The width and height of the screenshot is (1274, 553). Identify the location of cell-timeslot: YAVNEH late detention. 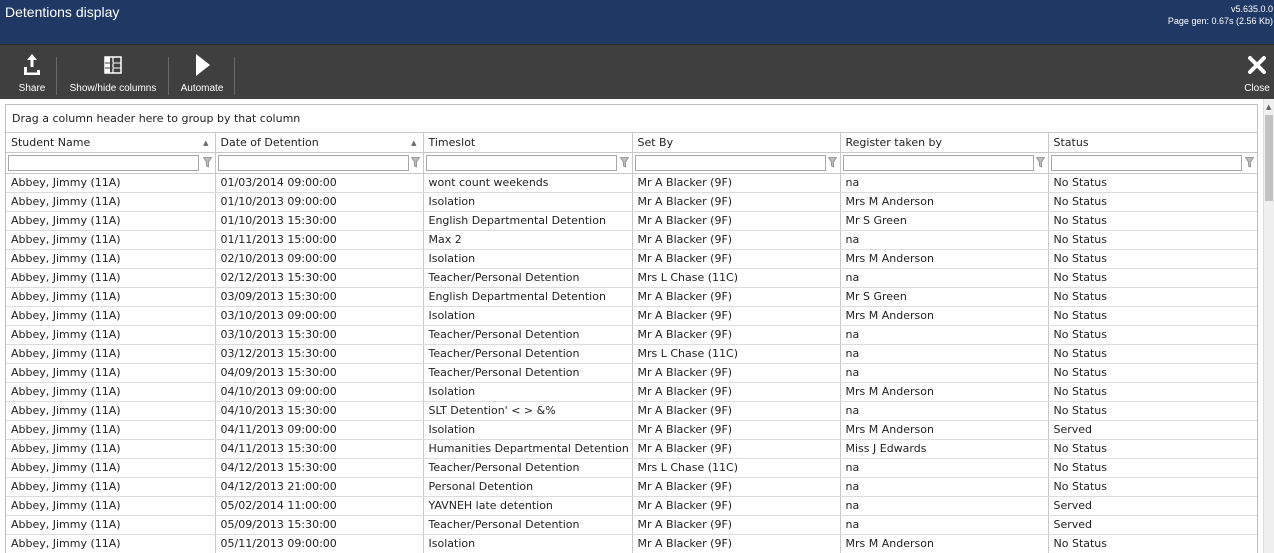
(528, 506).